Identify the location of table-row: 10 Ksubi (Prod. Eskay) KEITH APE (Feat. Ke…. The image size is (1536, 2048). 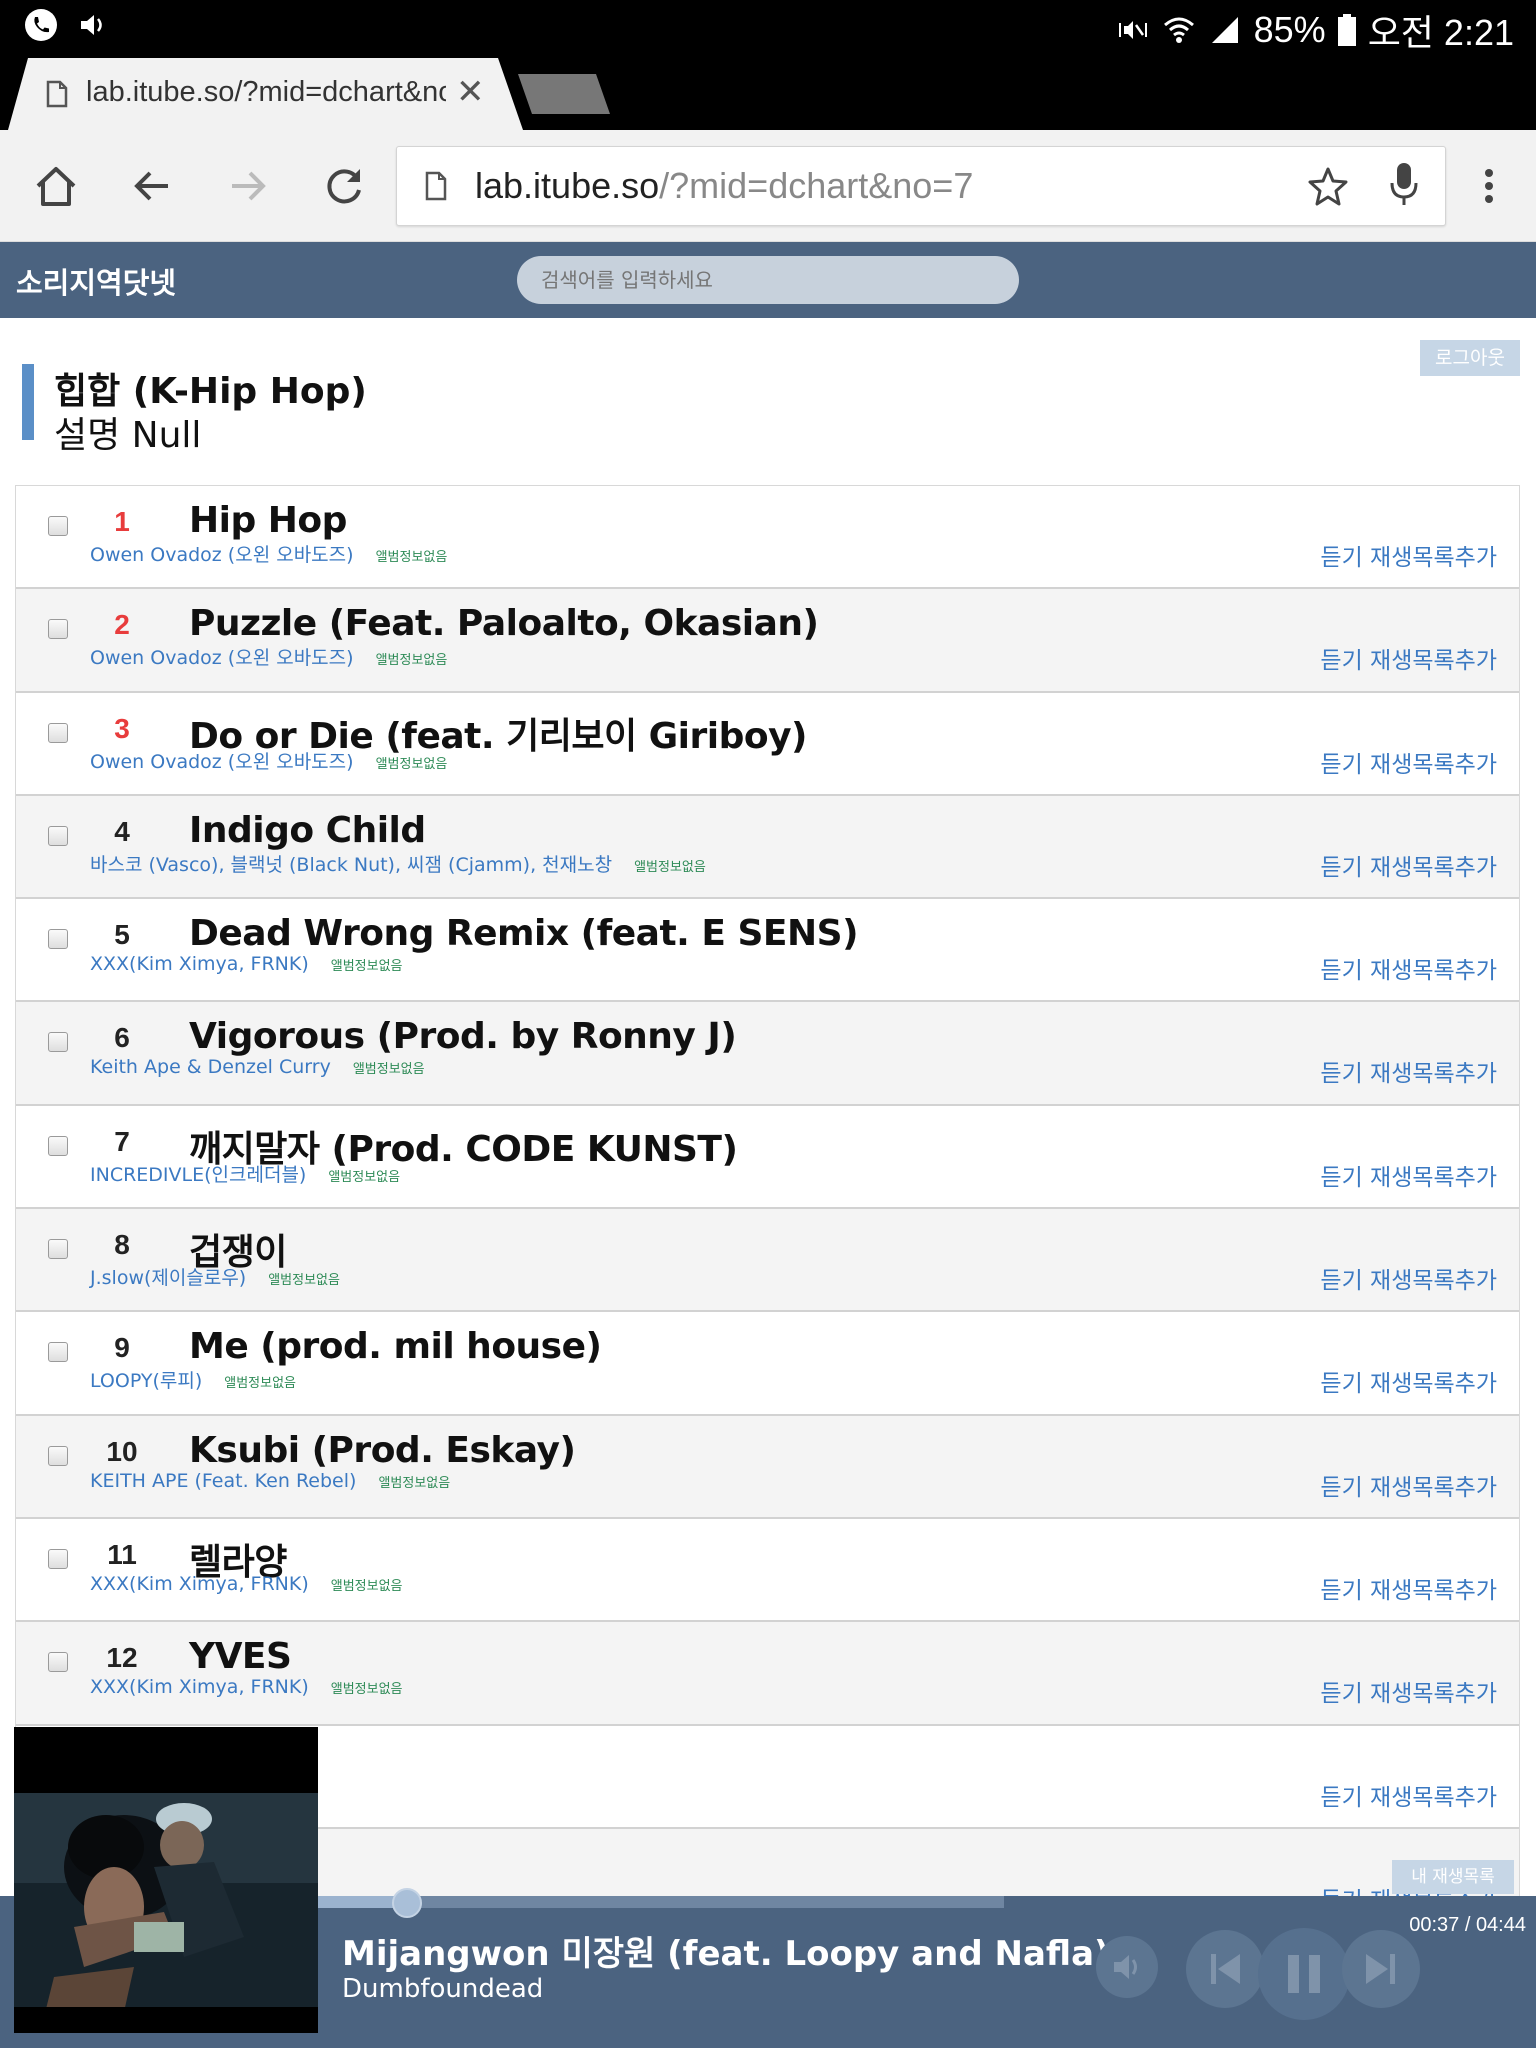
(767, 1467).